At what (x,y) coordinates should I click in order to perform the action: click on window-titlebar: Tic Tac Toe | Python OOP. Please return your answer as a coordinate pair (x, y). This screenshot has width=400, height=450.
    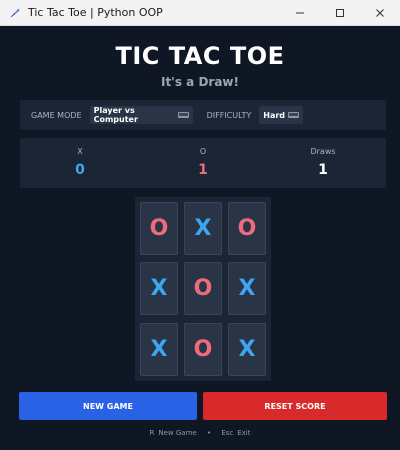
    Looking at the image, I should click on (200, 13).